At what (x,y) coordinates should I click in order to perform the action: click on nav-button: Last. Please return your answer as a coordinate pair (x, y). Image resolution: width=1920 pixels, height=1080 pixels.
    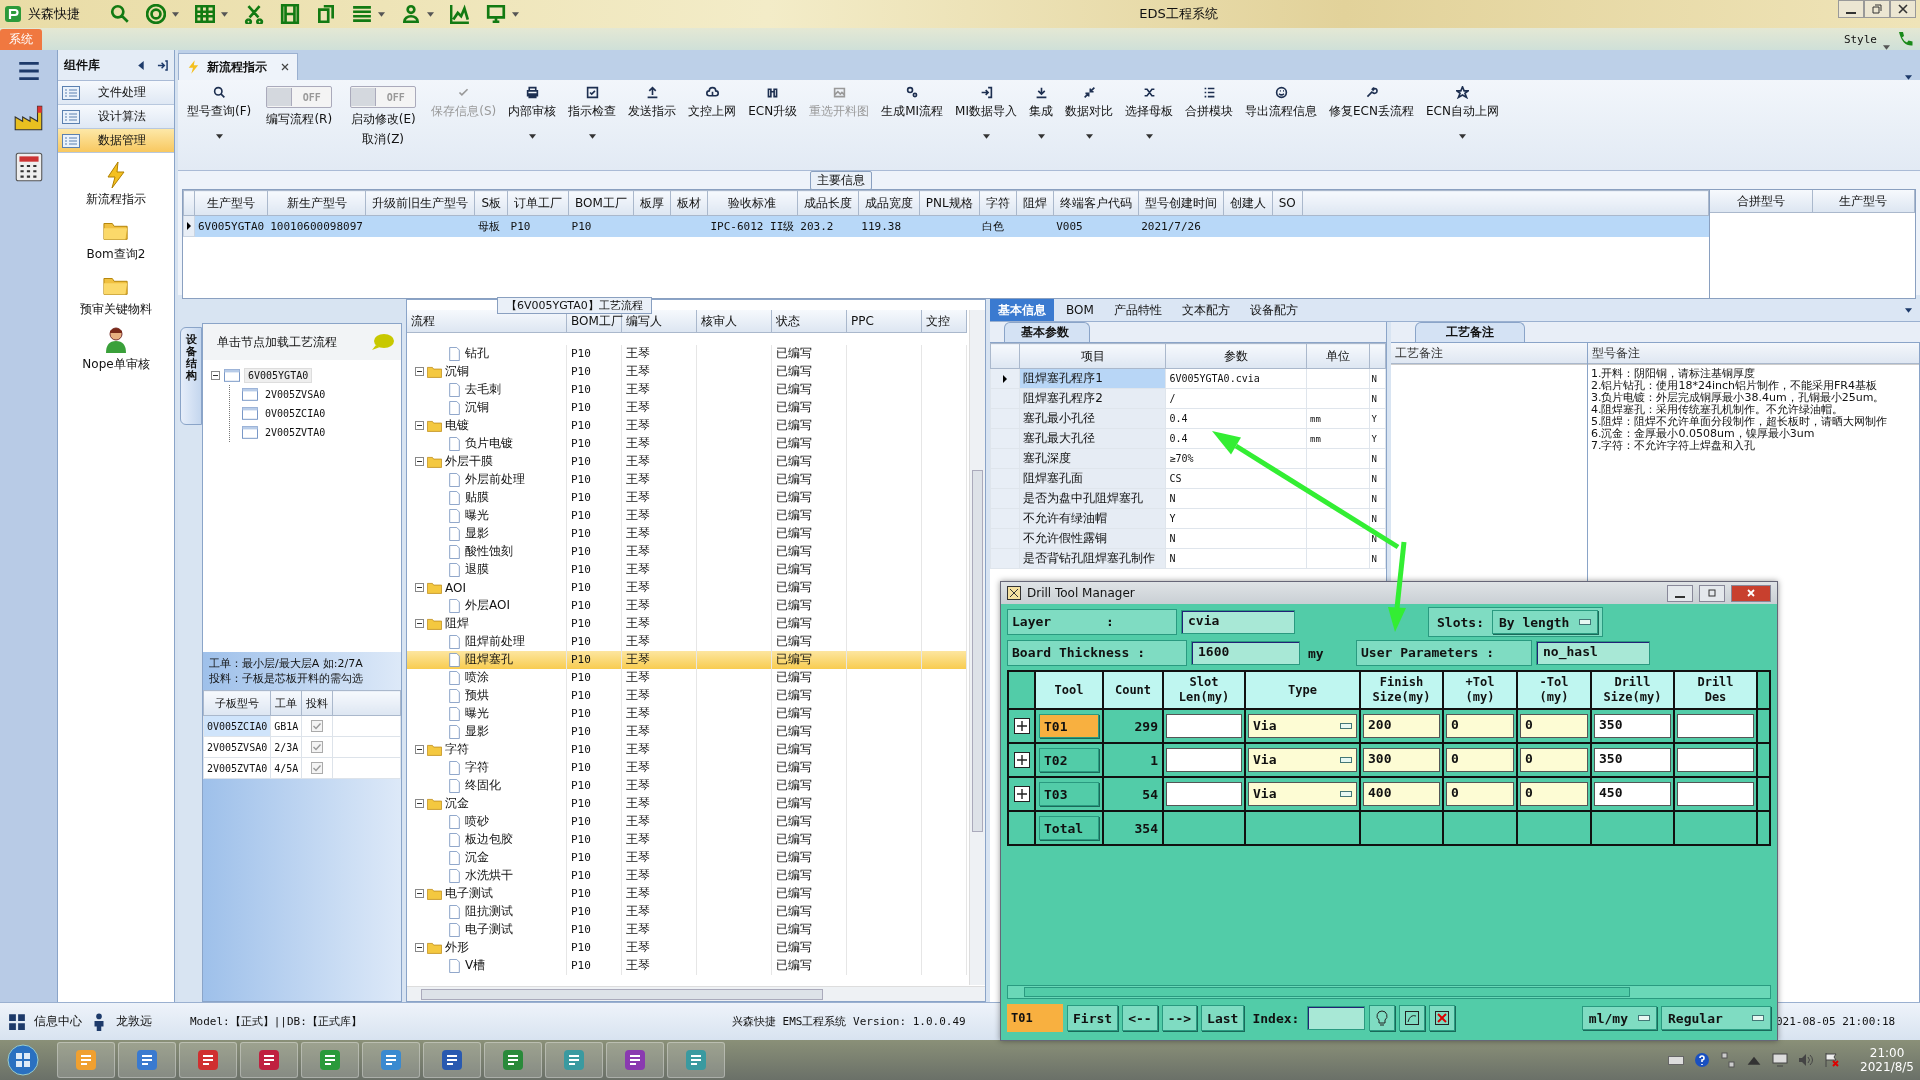
    Looking at the image, I should click on (1223, 1018).